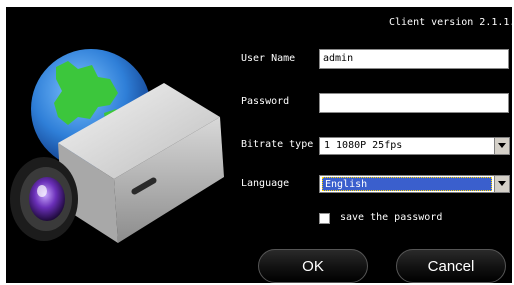 This screenshot has height=285, width=514. I want to click on language-select: English, so click(414, 184).